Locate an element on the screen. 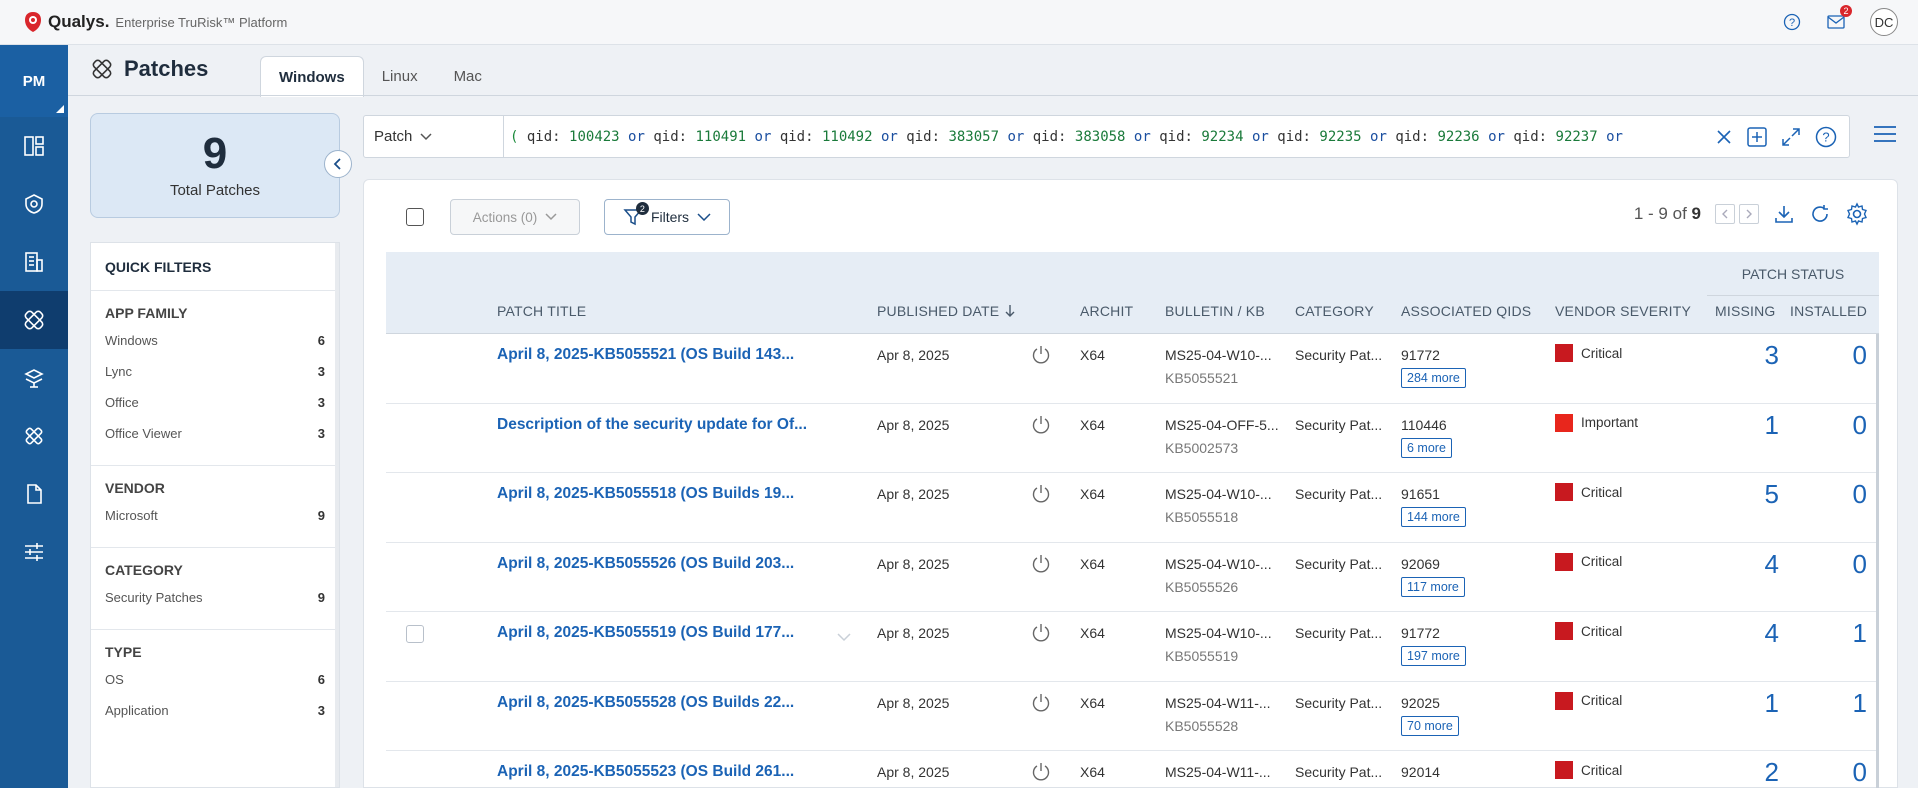  table-scrollbar is located at coordinates (1877, 561).